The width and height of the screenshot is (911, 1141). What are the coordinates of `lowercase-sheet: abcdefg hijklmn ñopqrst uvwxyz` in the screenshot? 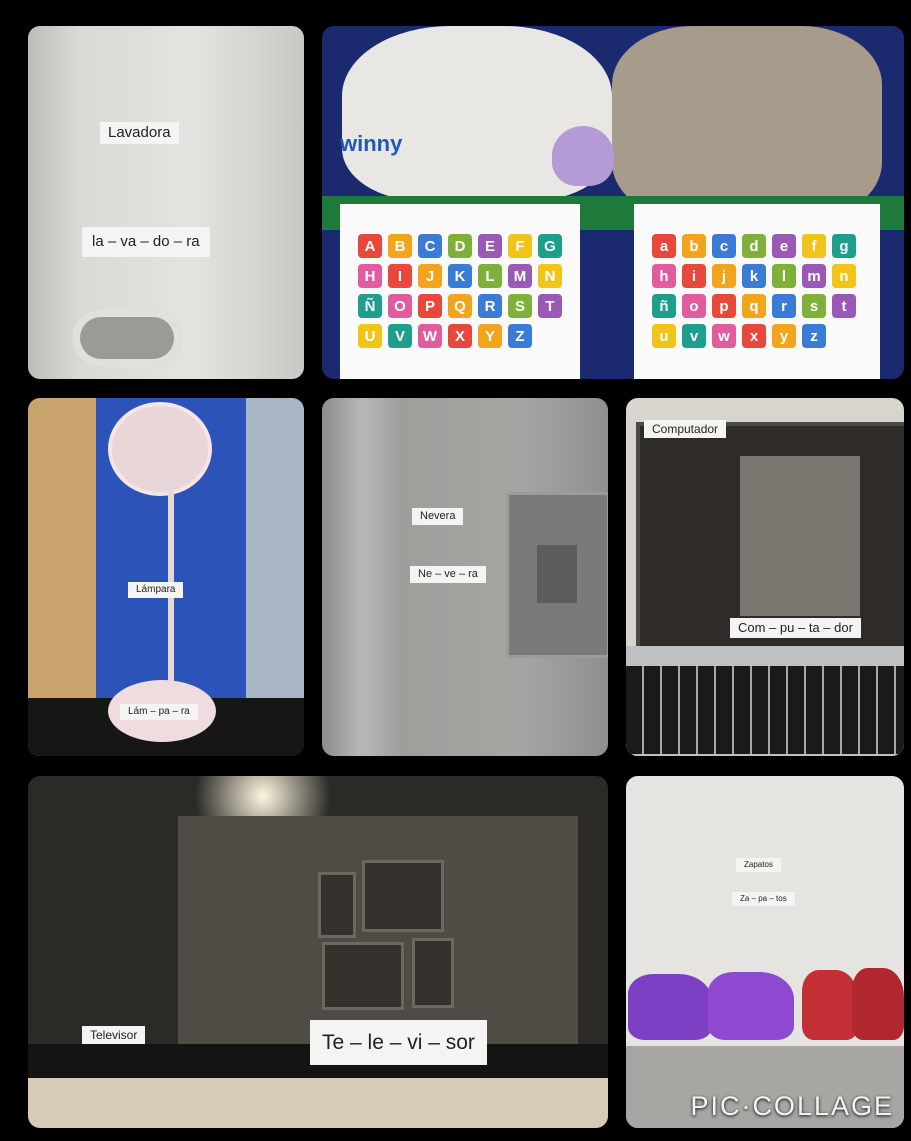 It's located at (757, 291).